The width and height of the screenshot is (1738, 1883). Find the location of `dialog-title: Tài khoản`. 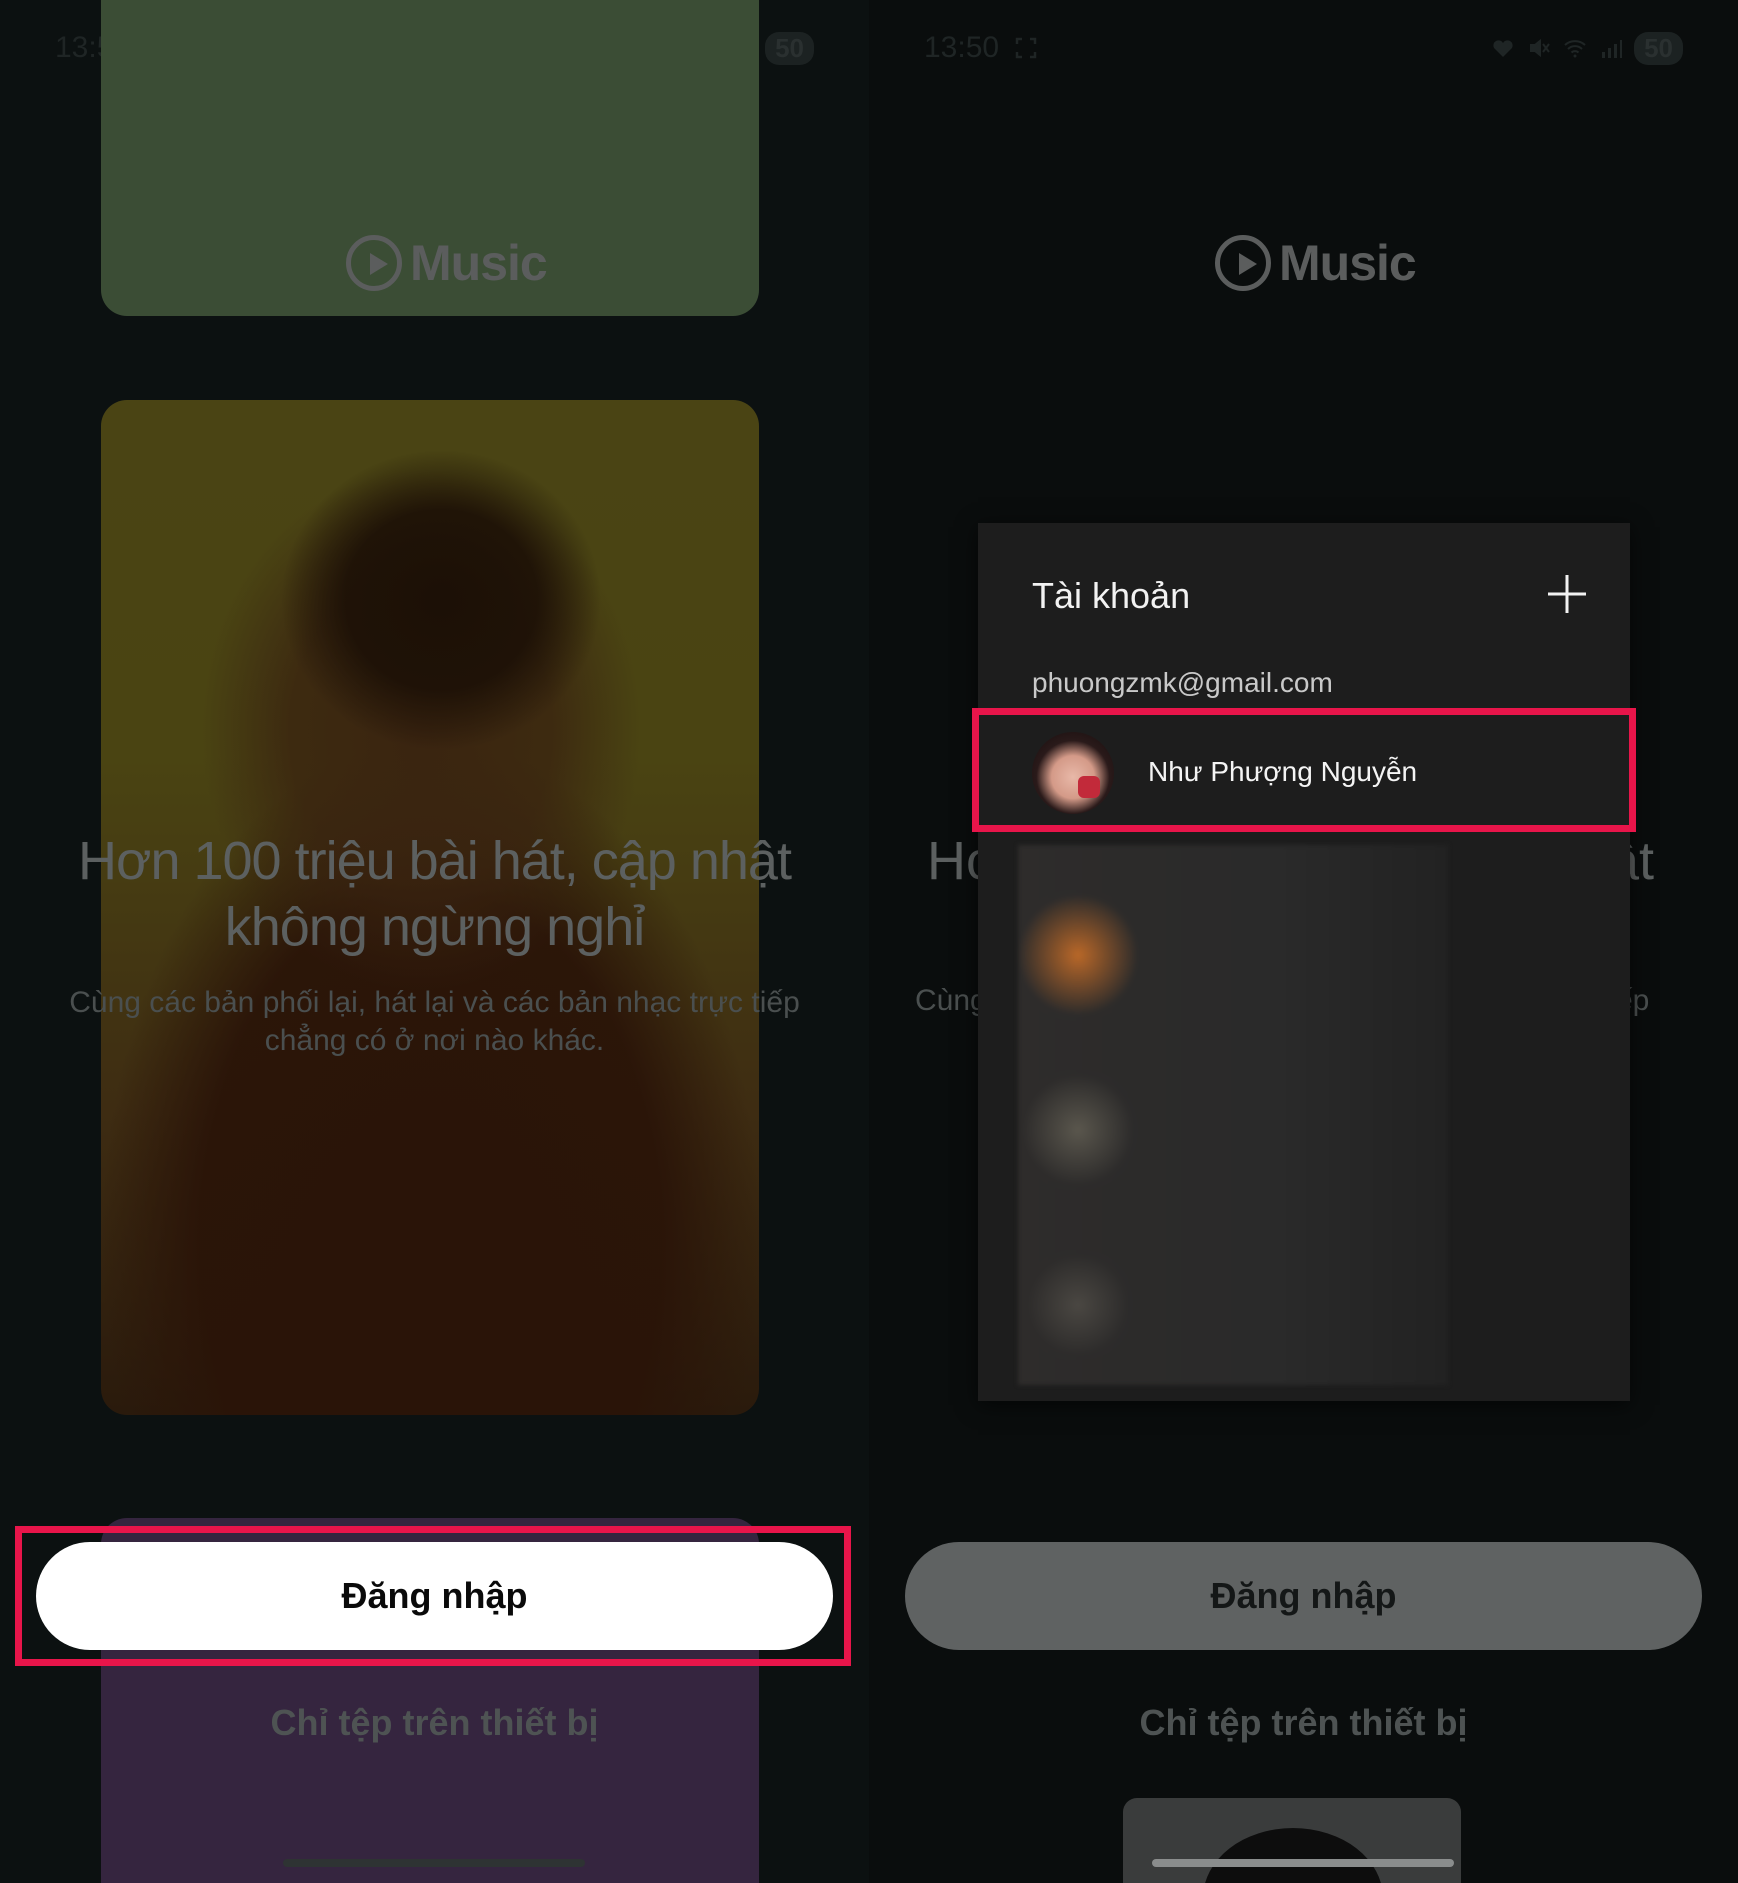

dialog-title: Tài khoản is located at coordinates (1111, 595).